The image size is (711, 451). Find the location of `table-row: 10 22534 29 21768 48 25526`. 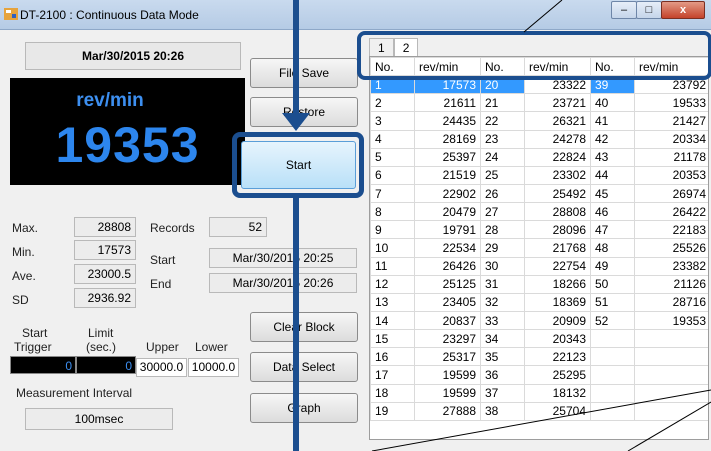

table-row: 10 22534 29 21768 48 25526 is located at coordinates (539, 248).